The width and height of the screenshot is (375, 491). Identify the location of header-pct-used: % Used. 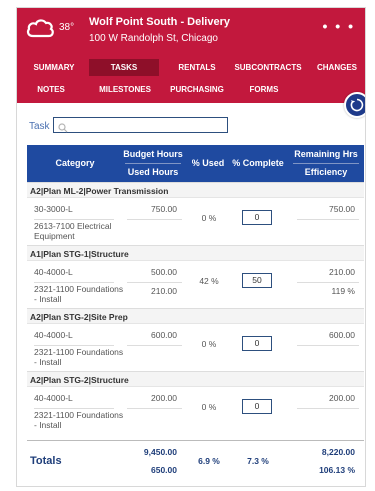
(208, 163).